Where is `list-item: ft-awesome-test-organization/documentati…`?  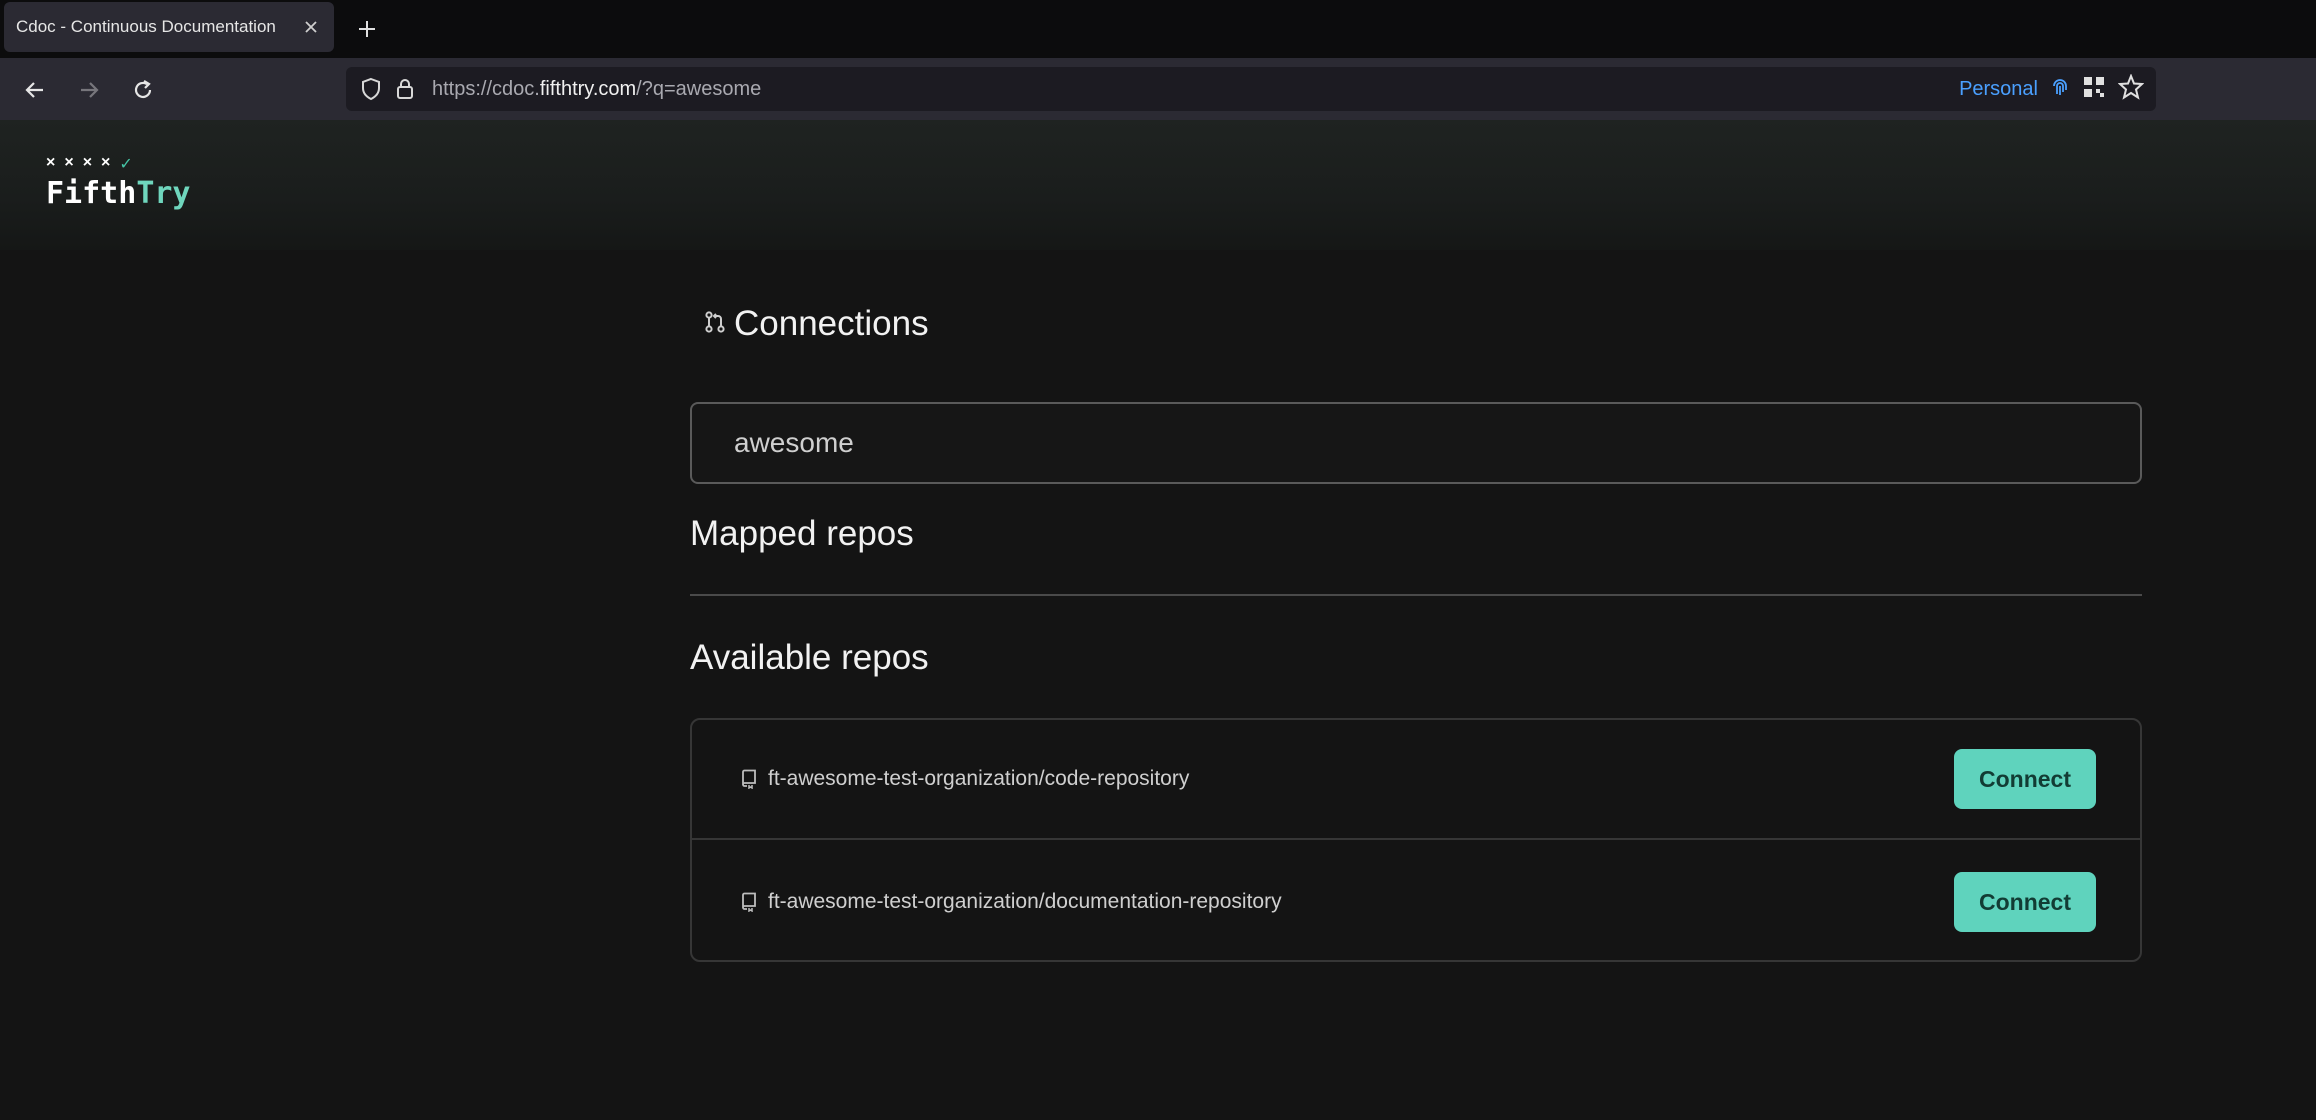
list-item: ft-awesome-test-organization/documentati… is located at coordinates (1416, 902).